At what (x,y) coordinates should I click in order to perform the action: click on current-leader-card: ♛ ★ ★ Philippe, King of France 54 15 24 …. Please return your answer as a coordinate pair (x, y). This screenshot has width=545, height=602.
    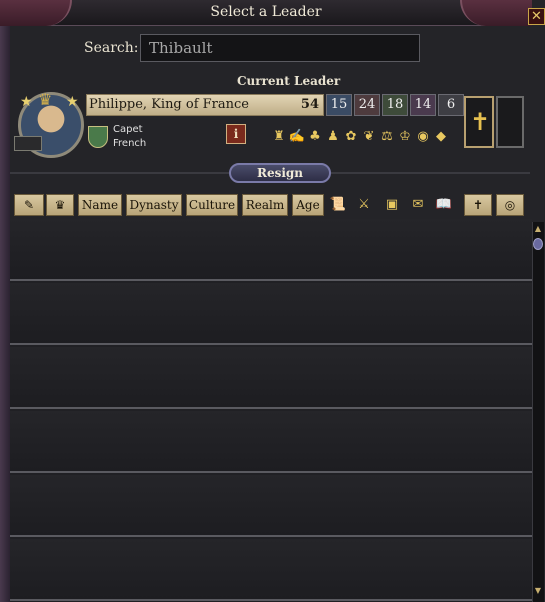
    Looking at the image, I should click on (270, 125).